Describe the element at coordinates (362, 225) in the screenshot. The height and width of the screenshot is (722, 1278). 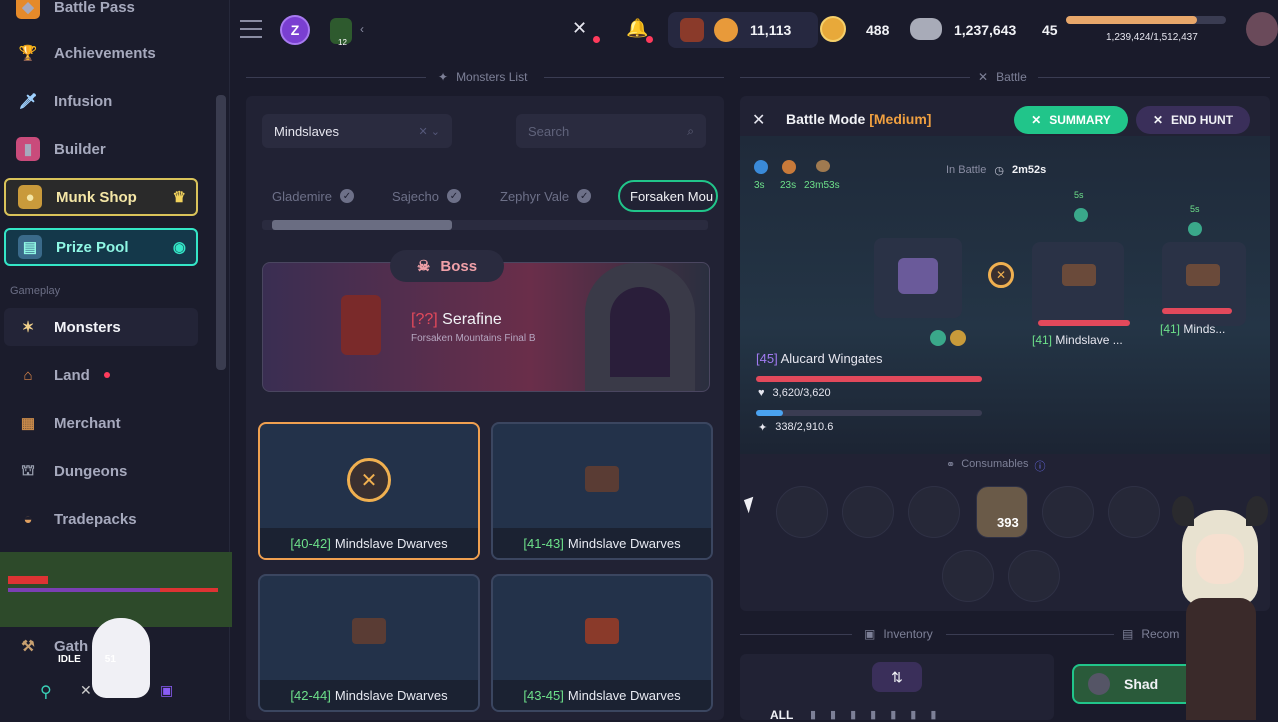
I see `tabs-scrollbar-thumb` at that location.